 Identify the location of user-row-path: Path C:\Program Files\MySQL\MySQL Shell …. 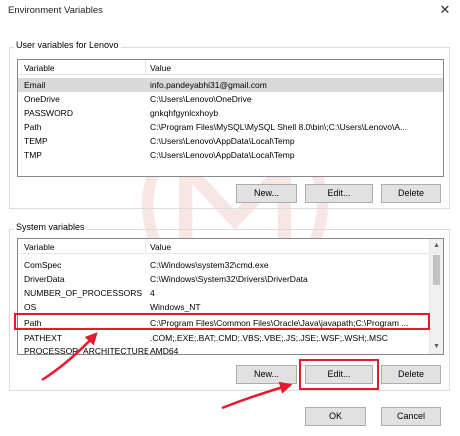
(230, 127).